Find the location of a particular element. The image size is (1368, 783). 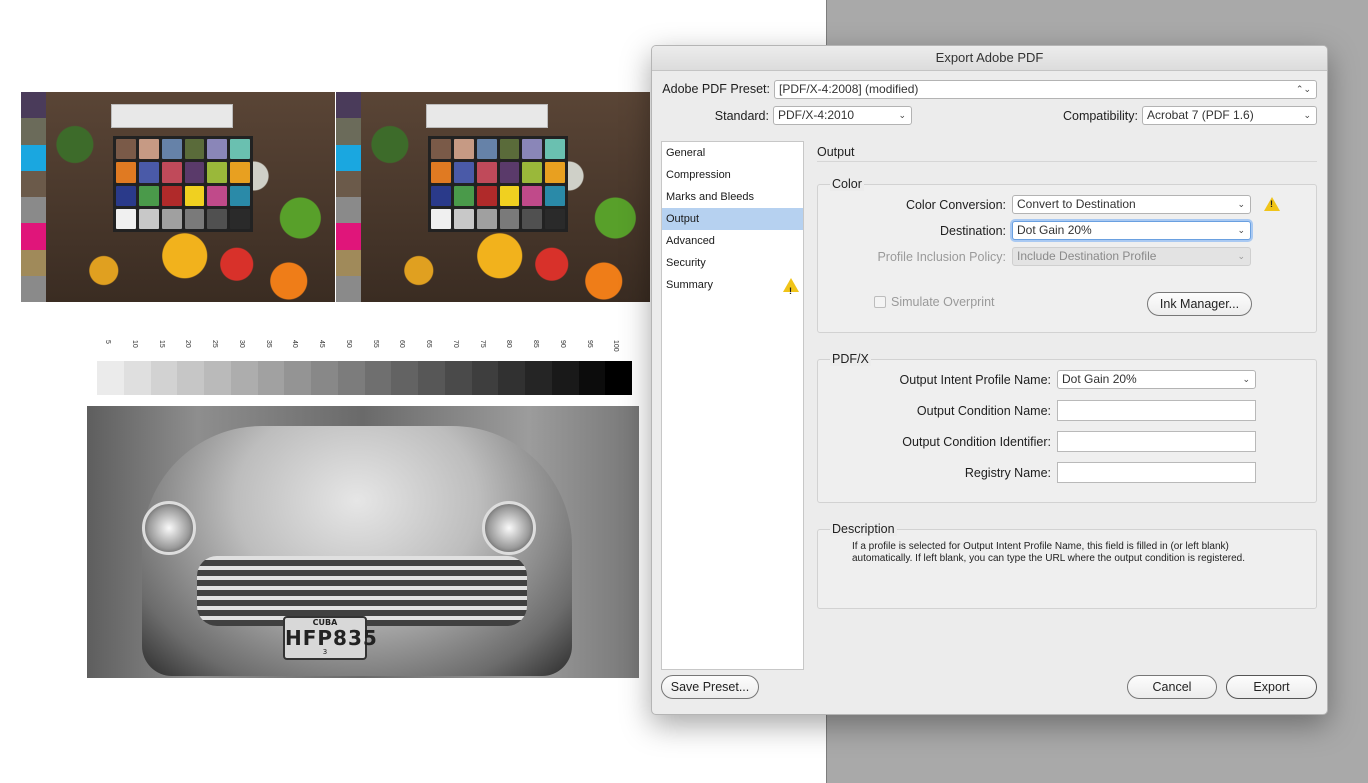

preset-value: [PDF/X-4:2008] (modified) is located at coordinates (849, 89).